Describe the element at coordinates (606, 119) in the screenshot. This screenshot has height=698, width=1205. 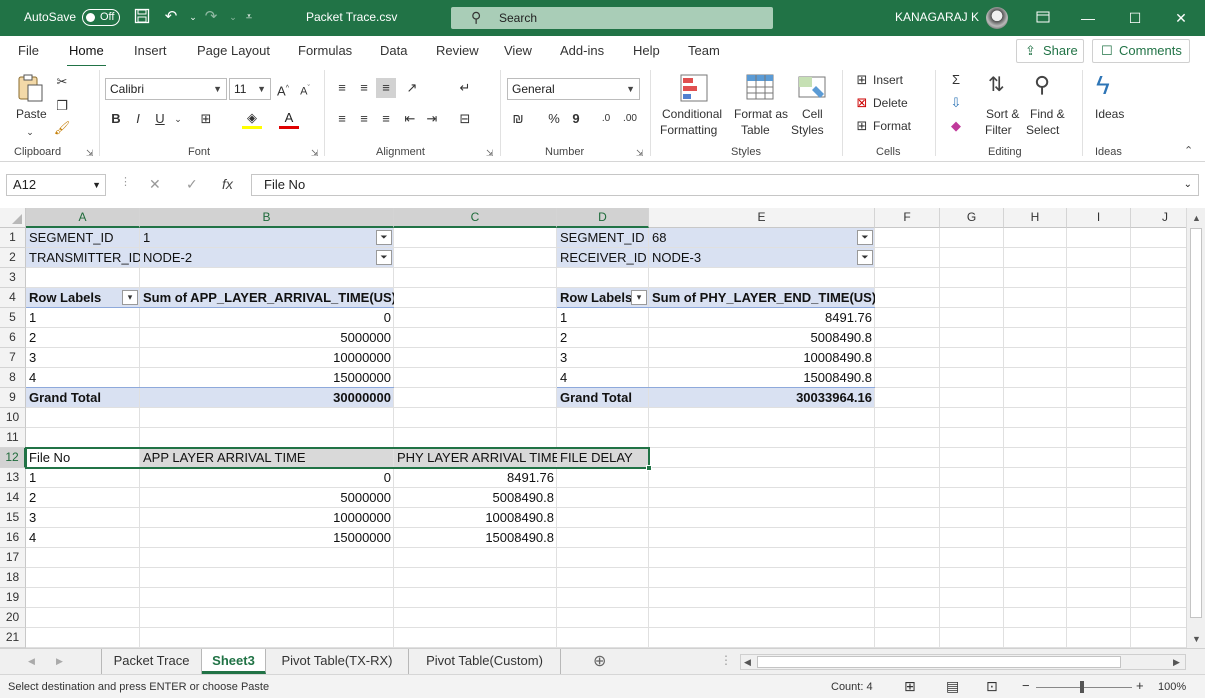
I see `increase-decimal-icon: .0` at that location.